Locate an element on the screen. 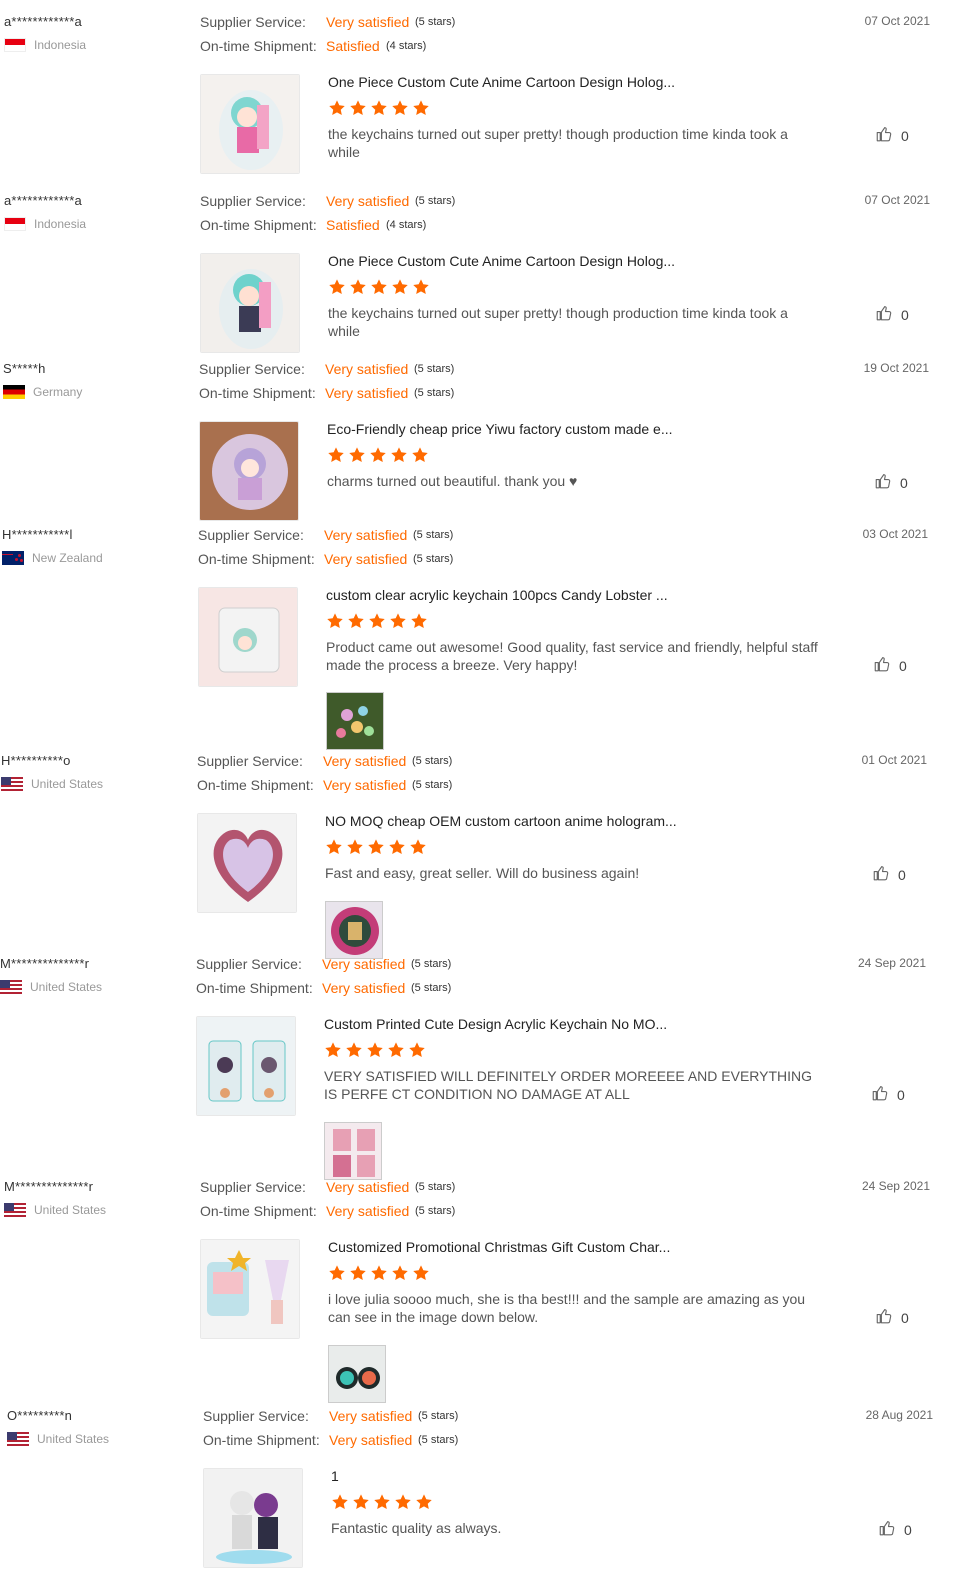 This screenshot has height=1592, width=954. review-comment: Fantastic quality as always. is located at coordinates (416, 1528).